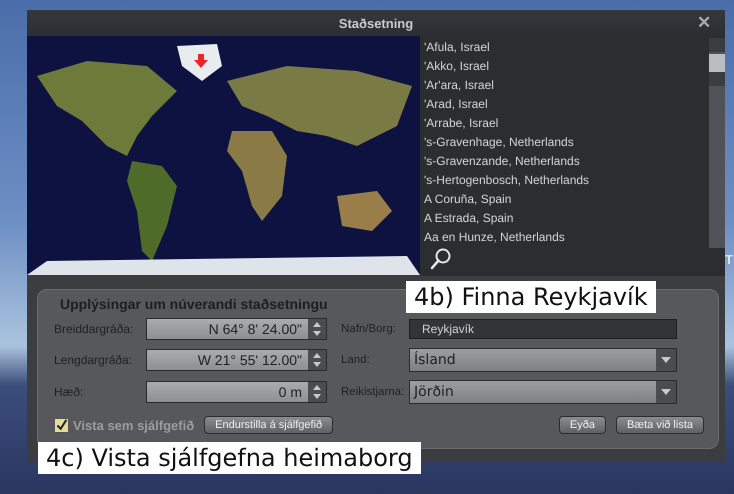  Describe the element at coordinates (565, 66) in the screenshot. I see `list-item: 'Akko, Israel` at that location.